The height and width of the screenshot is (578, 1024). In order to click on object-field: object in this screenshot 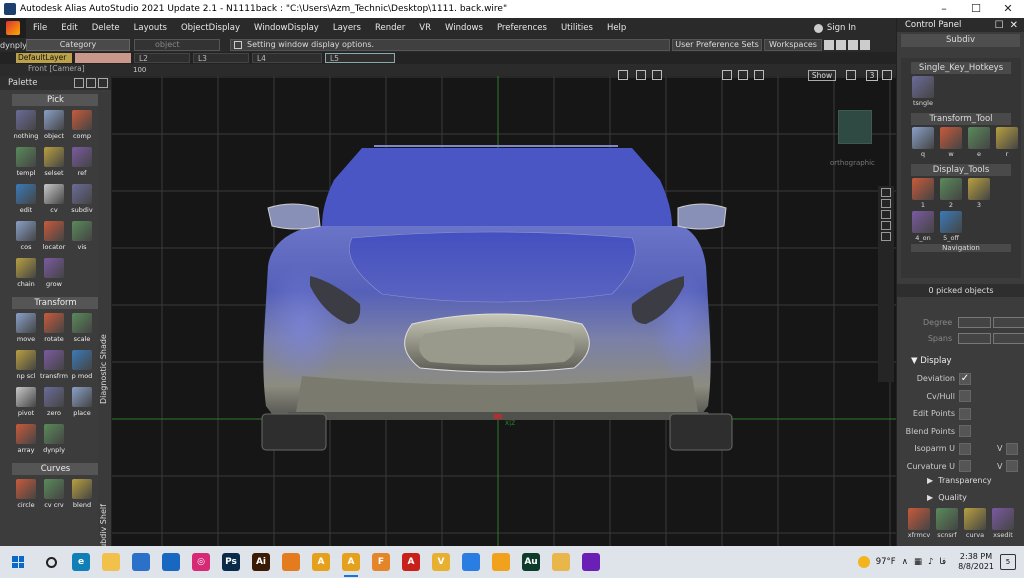, I will do `click(177, 45)`.